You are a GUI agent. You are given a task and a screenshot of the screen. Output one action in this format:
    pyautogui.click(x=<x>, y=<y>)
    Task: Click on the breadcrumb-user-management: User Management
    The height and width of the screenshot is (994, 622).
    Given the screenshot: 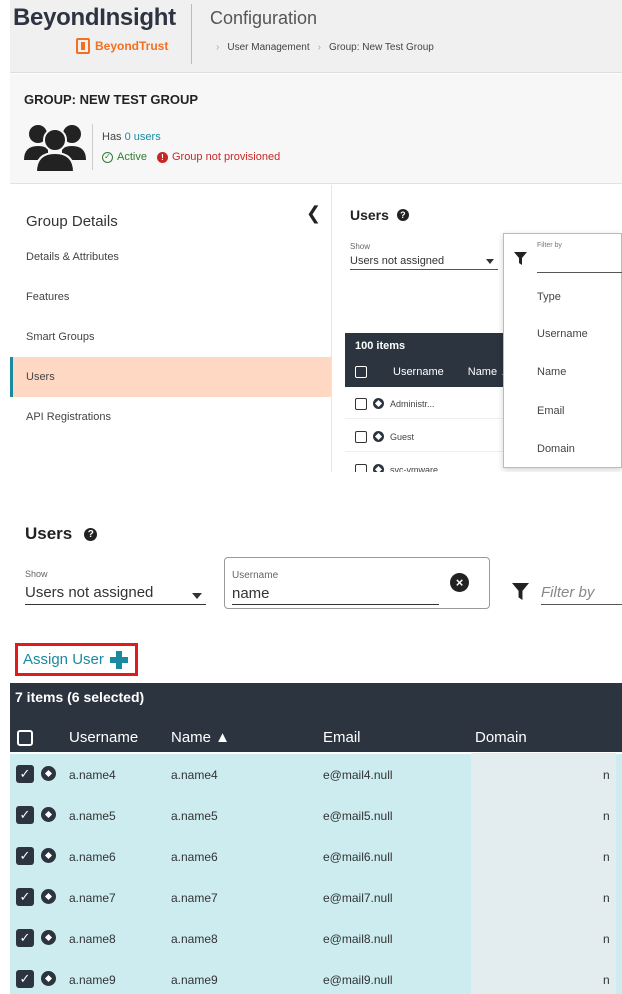 What is the action you would take?
    pyautogui.click(x=268, y=47)
    